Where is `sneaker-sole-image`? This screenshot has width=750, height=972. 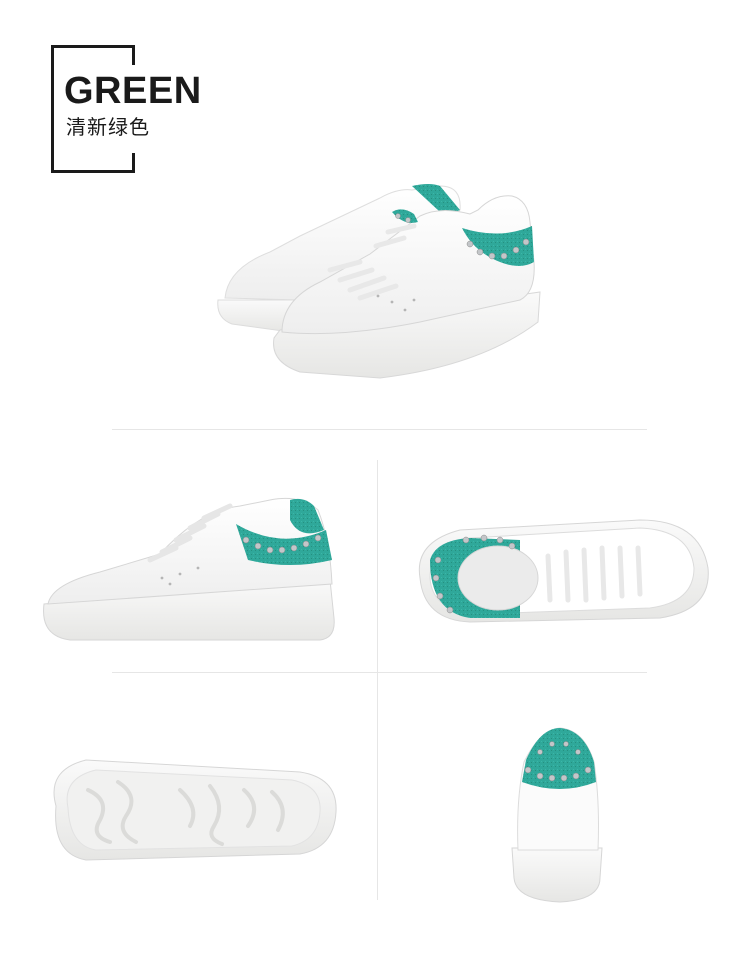
sneaker-sole-image is located at coordinates (195, 810).